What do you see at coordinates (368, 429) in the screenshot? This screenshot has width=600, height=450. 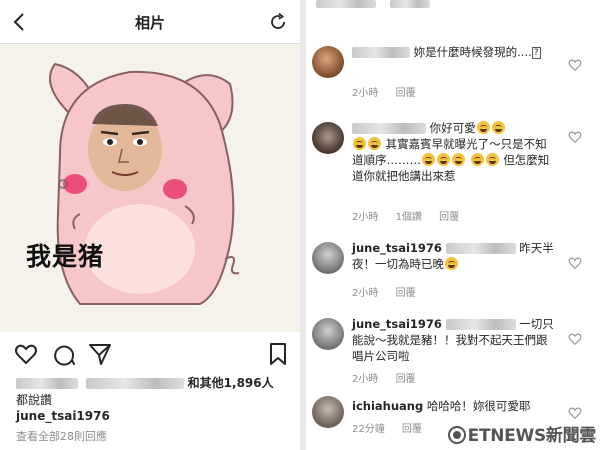 I see `comment-time: 22分鐘` at bounding box center [368, 429].